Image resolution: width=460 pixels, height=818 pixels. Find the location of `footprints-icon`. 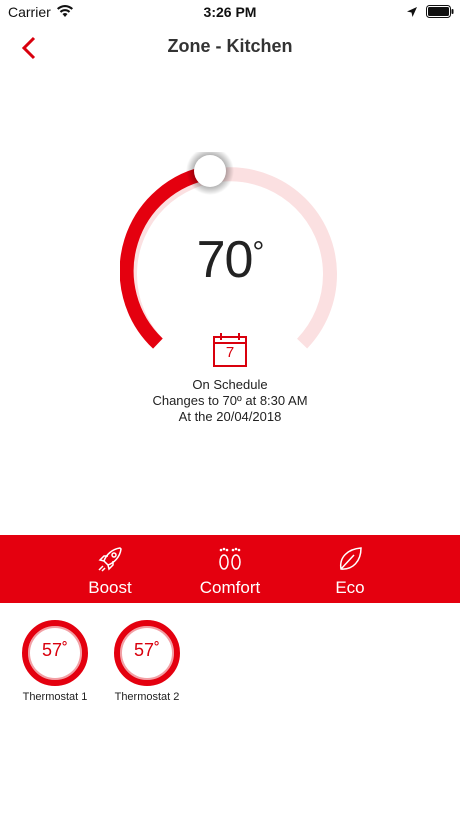

footprints-icon is located at coordinates (230, 558).